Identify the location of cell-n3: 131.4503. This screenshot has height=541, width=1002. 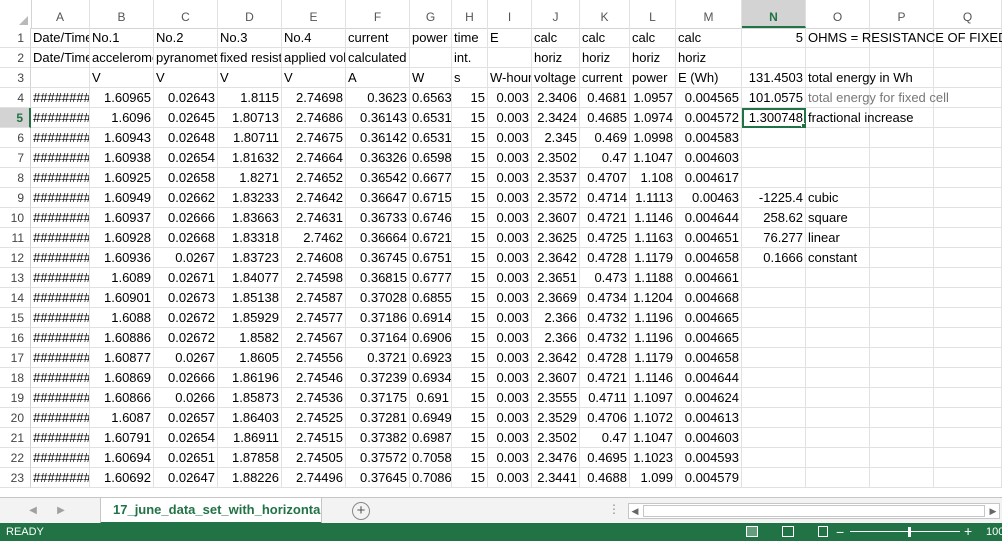
(774, 78).